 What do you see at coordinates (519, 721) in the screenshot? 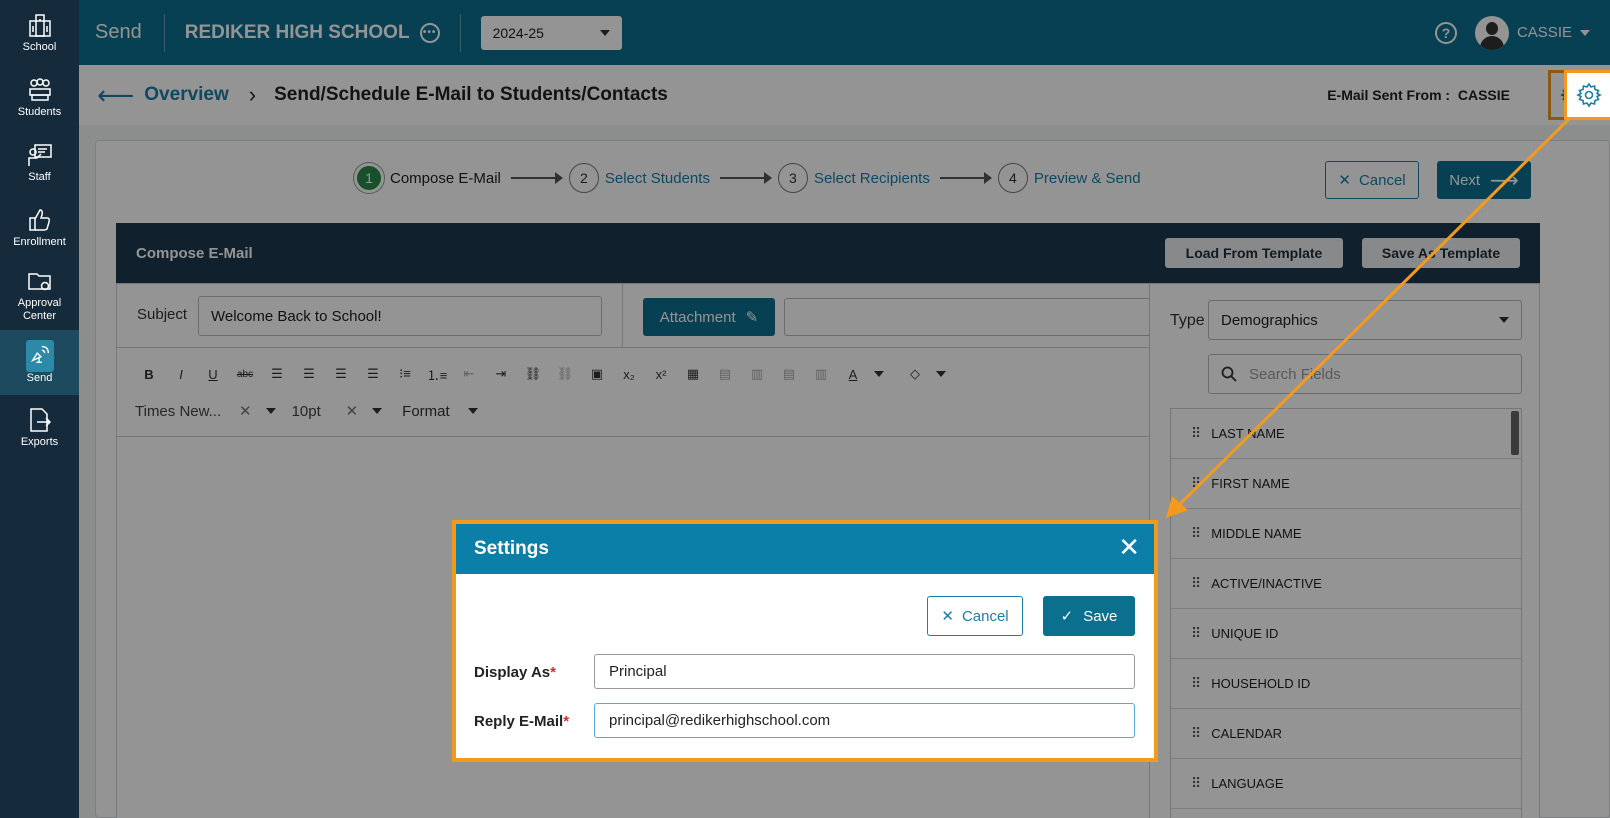
I see `reply-email-text: Reply E-Mail` at bounding box center [519, 721].